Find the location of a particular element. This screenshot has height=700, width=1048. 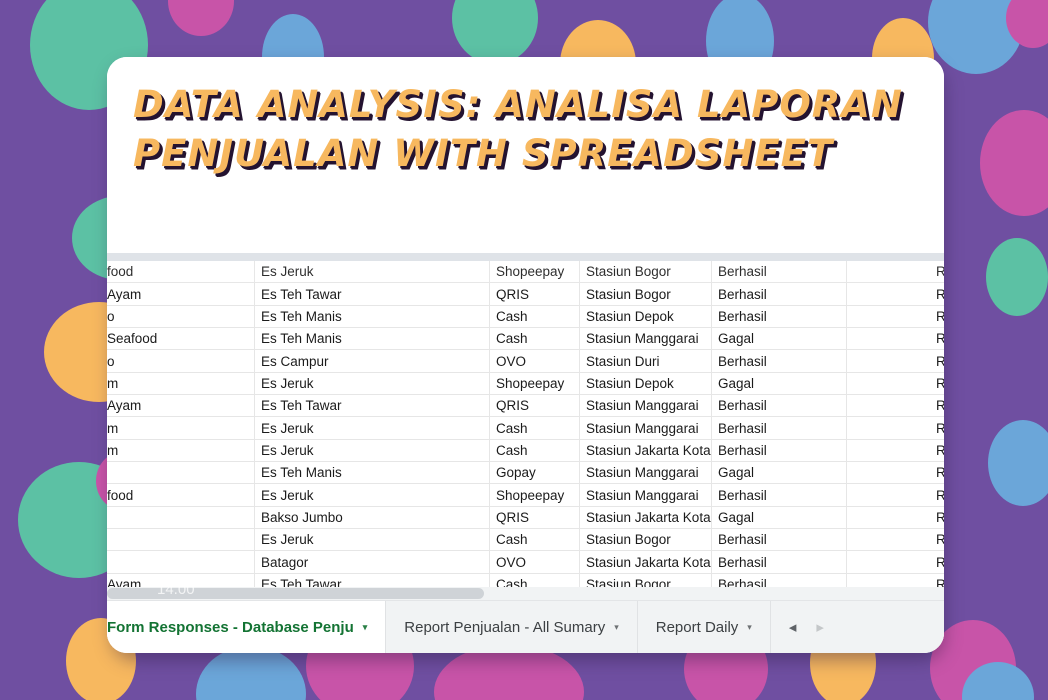

cell-drink: Bakso Jumbo is located at coordinates (372, 517).